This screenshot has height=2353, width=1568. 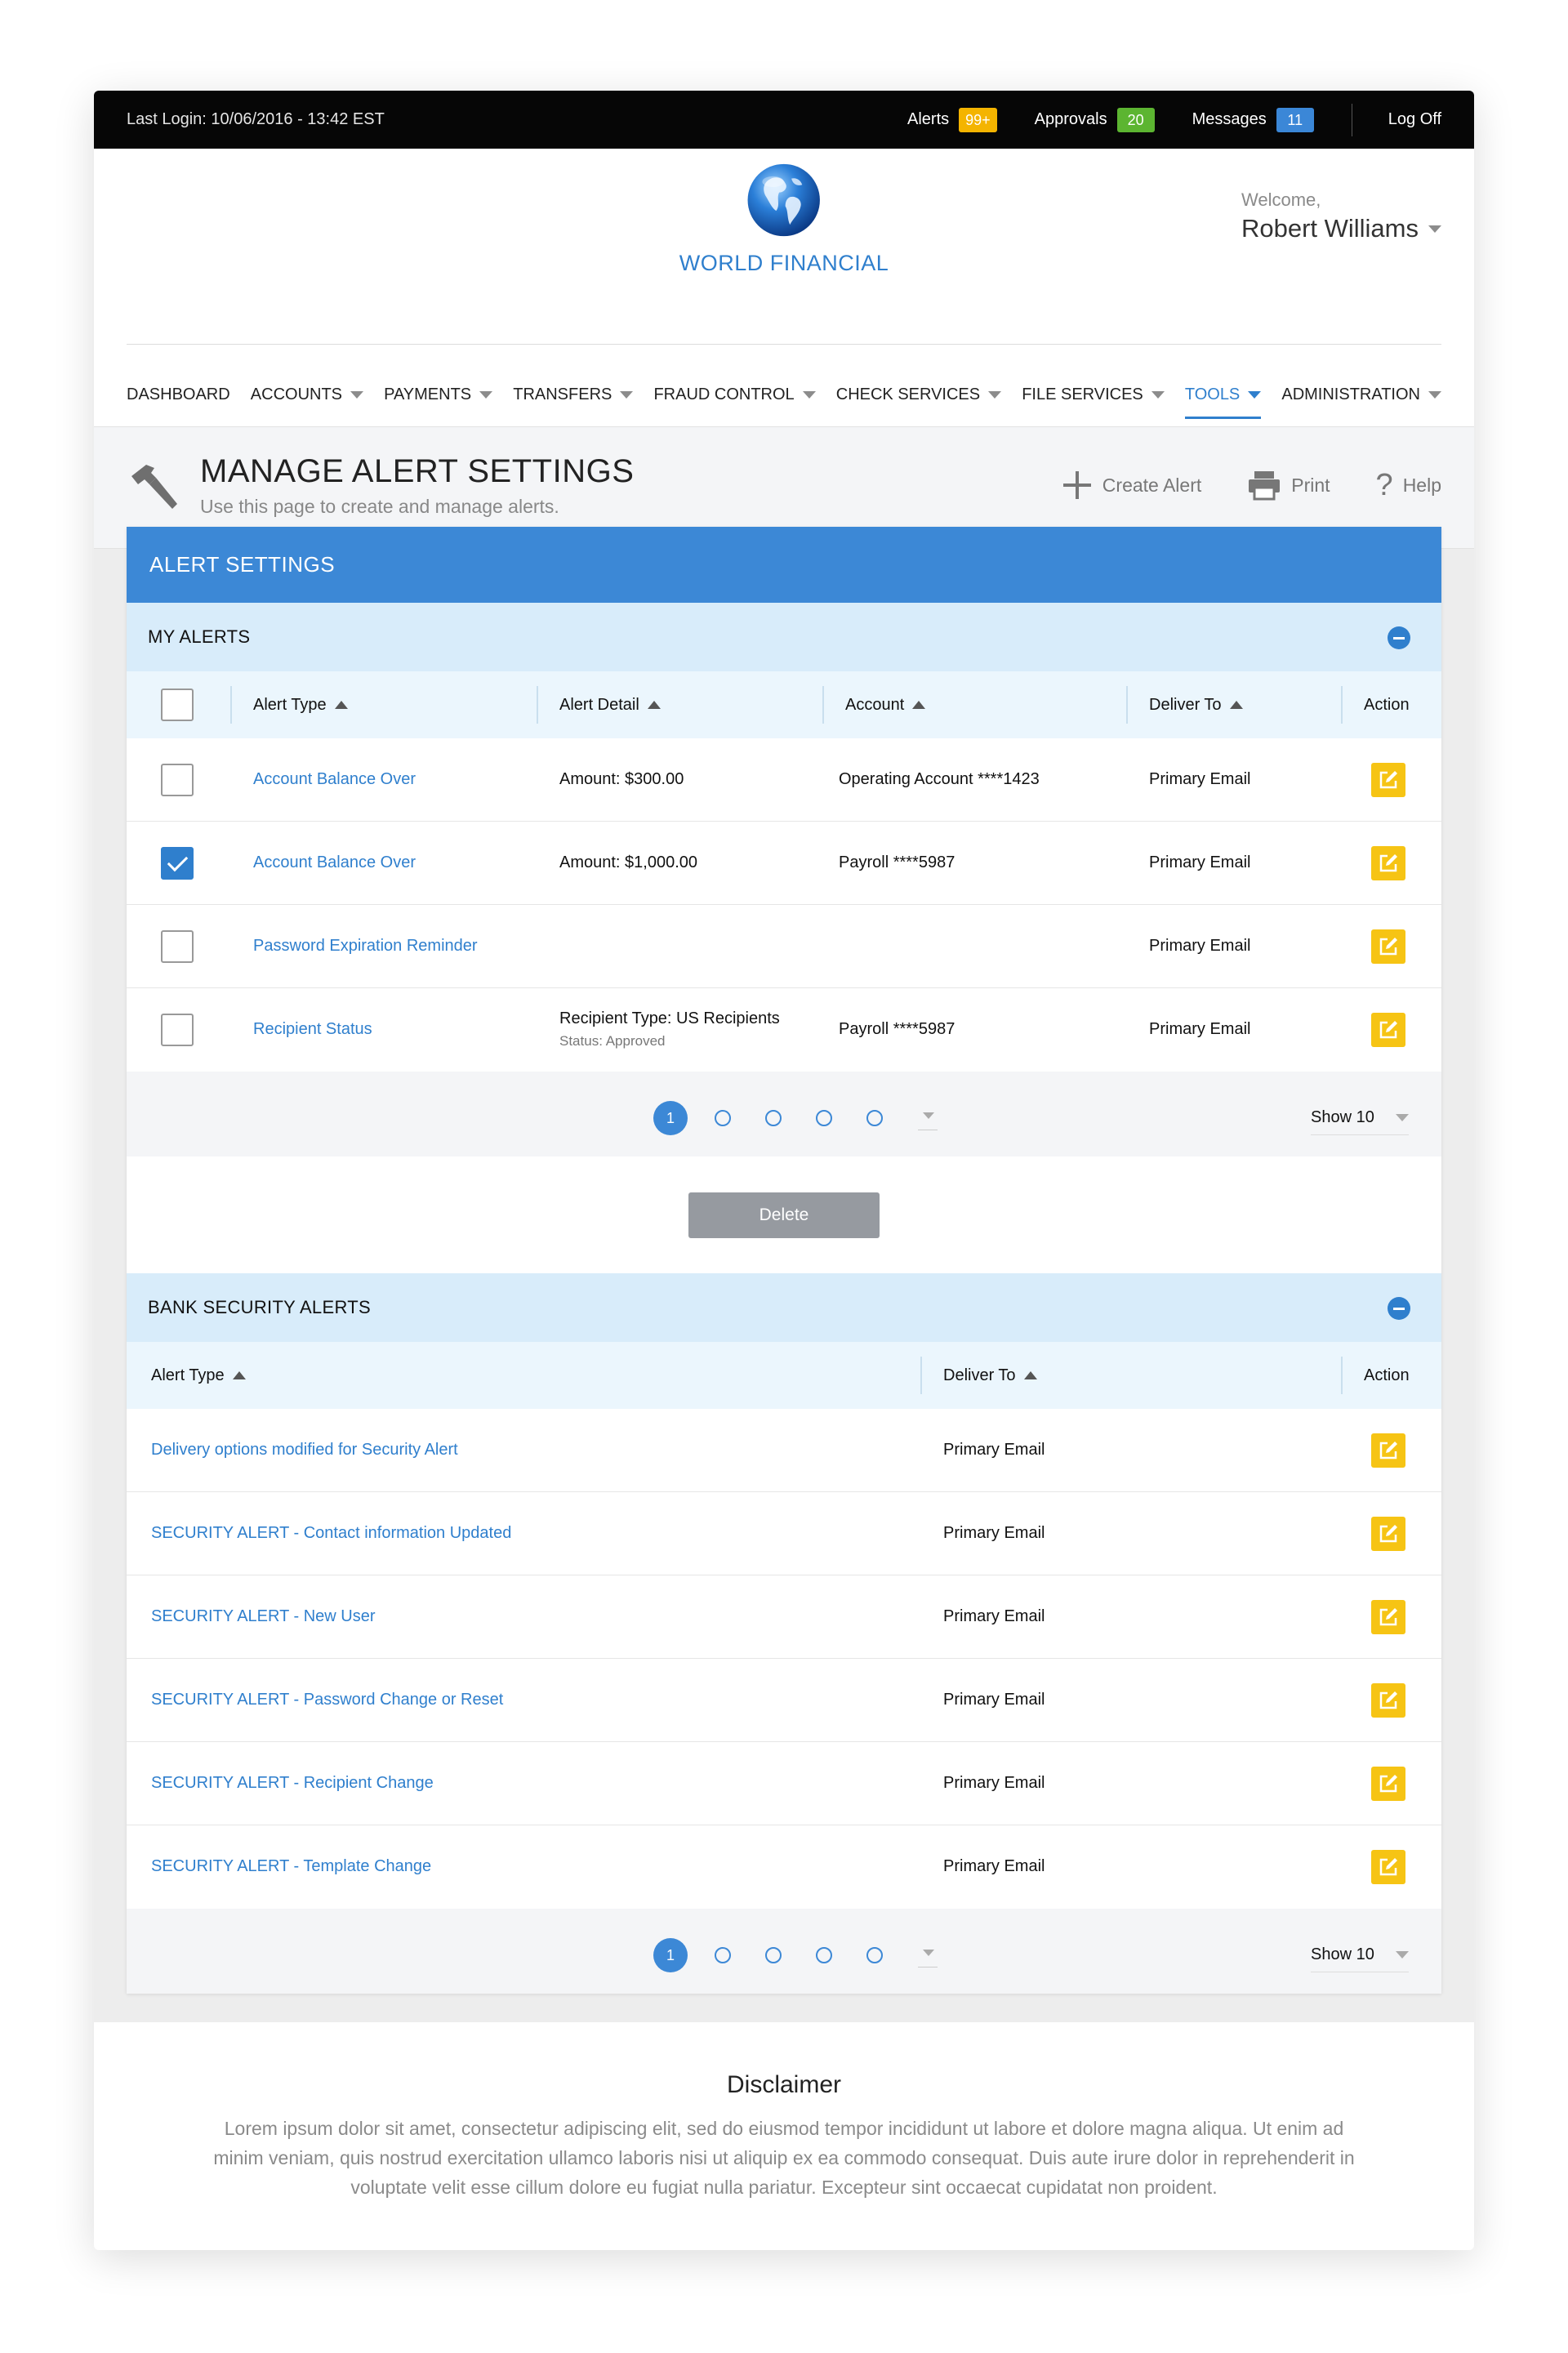 What do you see at coordinates (178, 386) in the screenshot?
I see `nav-dashboard: DASHBOARD` at bounding box center [178, 386].